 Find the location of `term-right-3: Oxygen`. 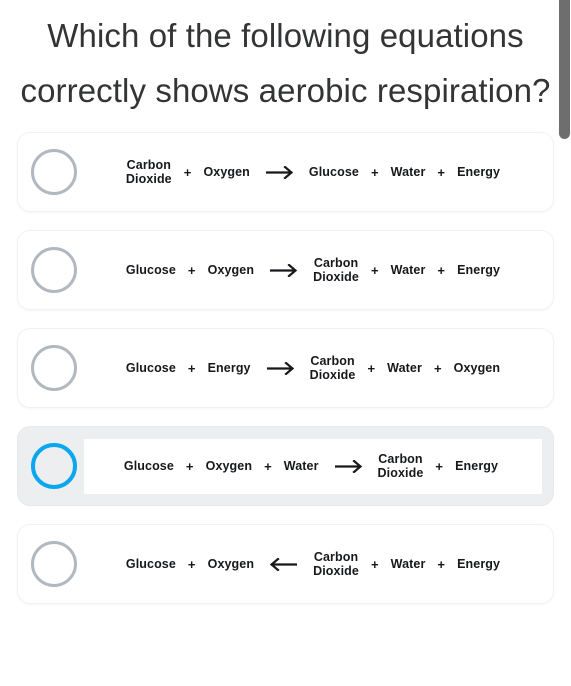

term-right-3: Oxygen is located at coordinates (477, 368).